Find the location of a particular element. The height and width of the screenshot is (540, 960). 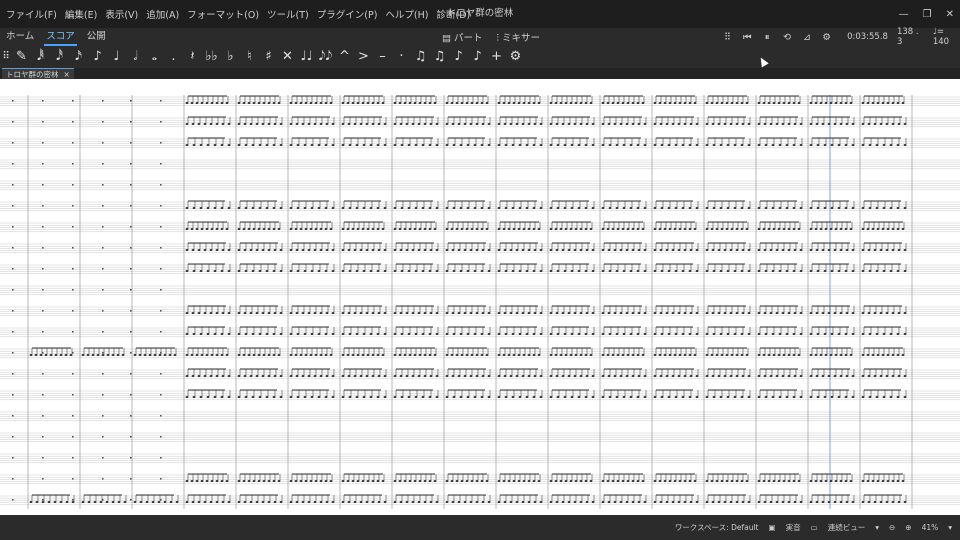

note-input-icon: ♭♭ is located at coordinates (211, 57).